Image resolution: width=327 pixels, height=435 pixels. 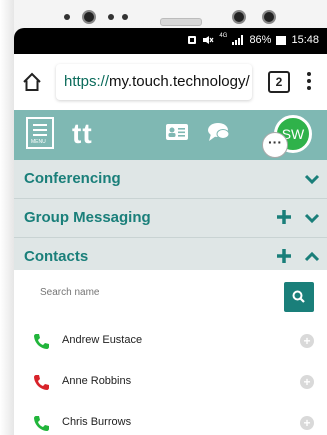 What do you see at coordinates (7, 217) in the screenshot?
I see `phone-edge` at bounding box center [7, 217].